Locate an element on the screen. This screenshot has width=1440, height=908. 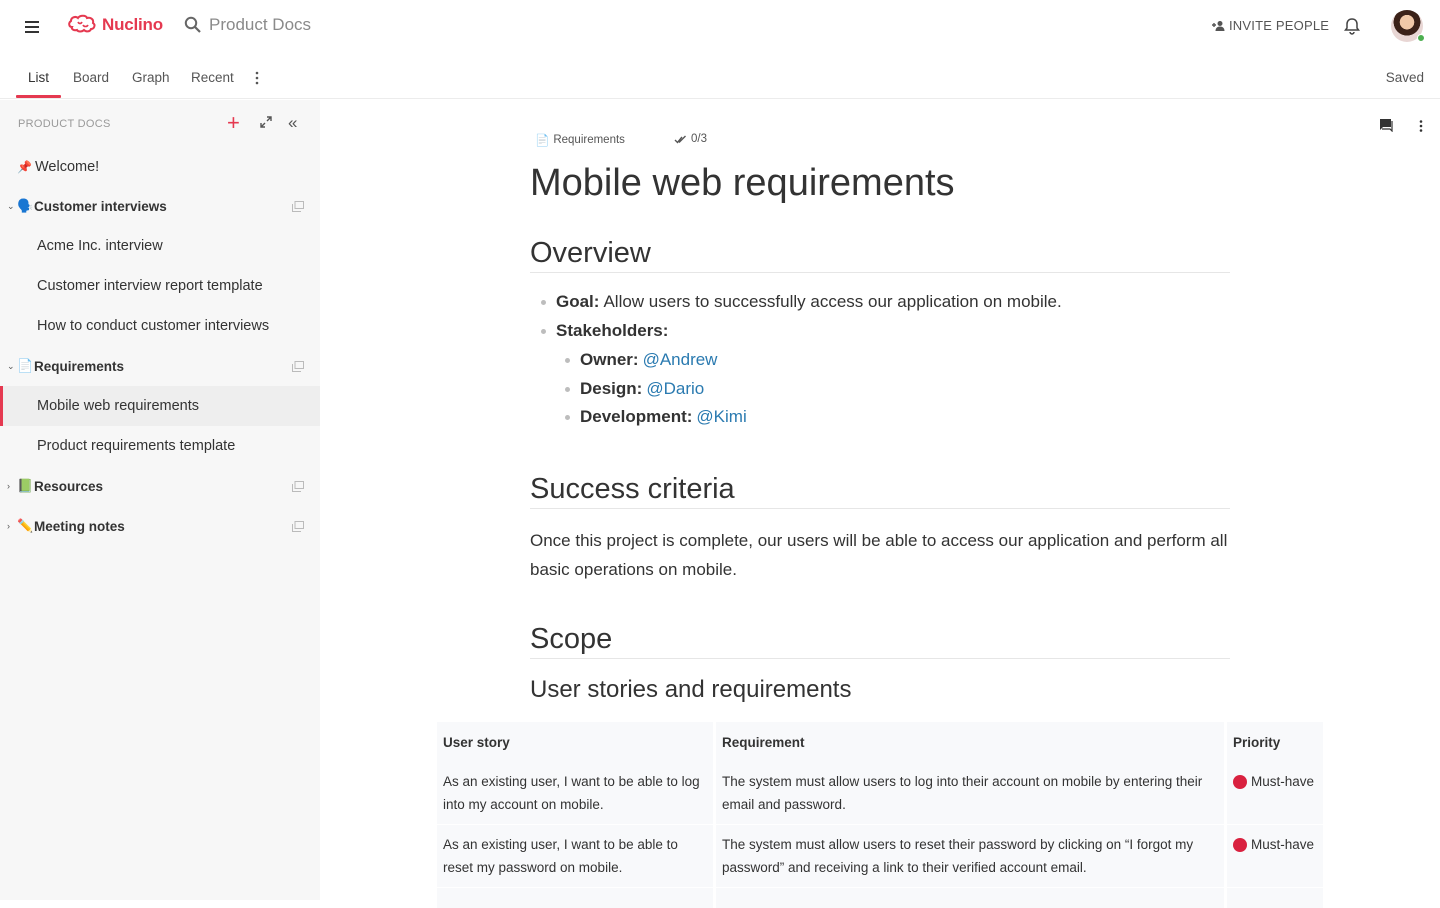
sidebar-item-interview-report-template: Customer interview report template is located at coordinates (160, 286).